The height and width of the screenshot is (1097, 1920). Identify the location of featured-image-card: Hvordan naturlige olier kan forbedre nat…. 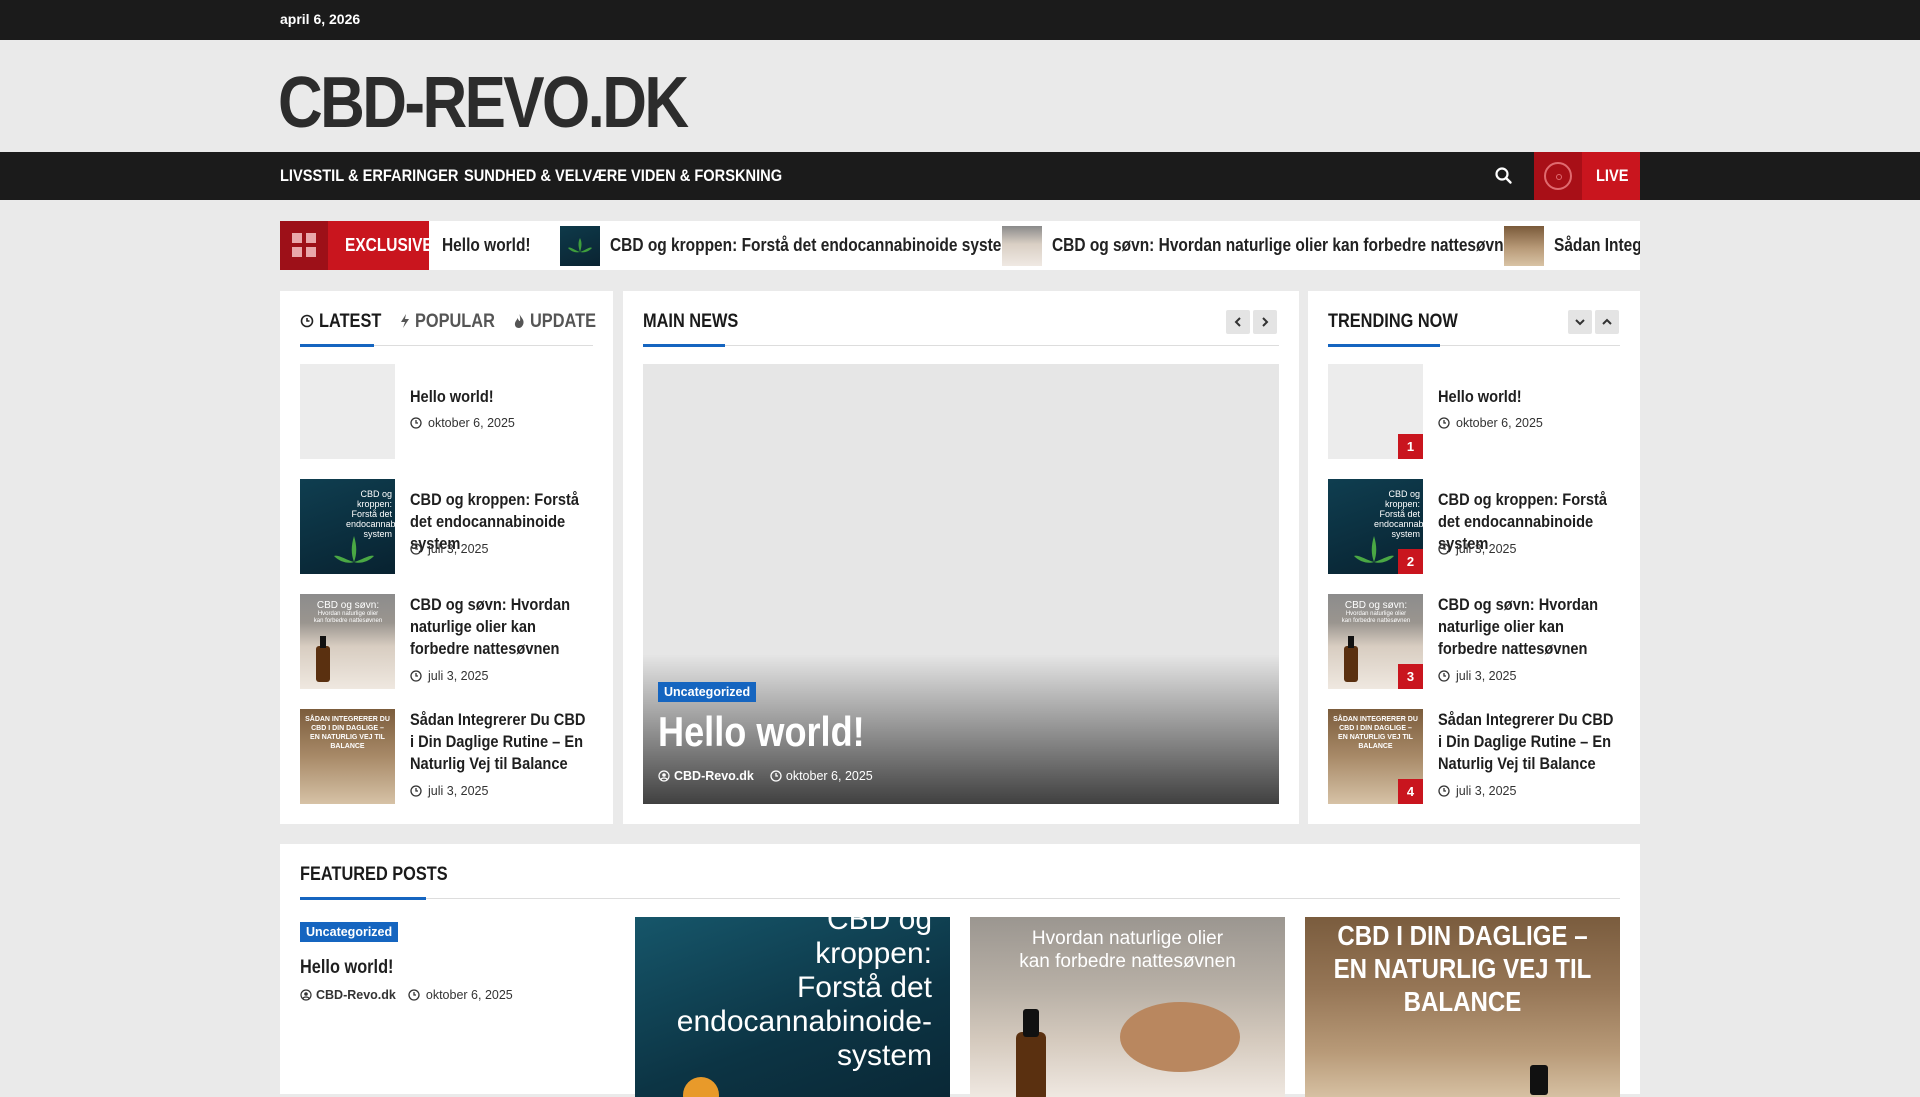
(1127, 1007).